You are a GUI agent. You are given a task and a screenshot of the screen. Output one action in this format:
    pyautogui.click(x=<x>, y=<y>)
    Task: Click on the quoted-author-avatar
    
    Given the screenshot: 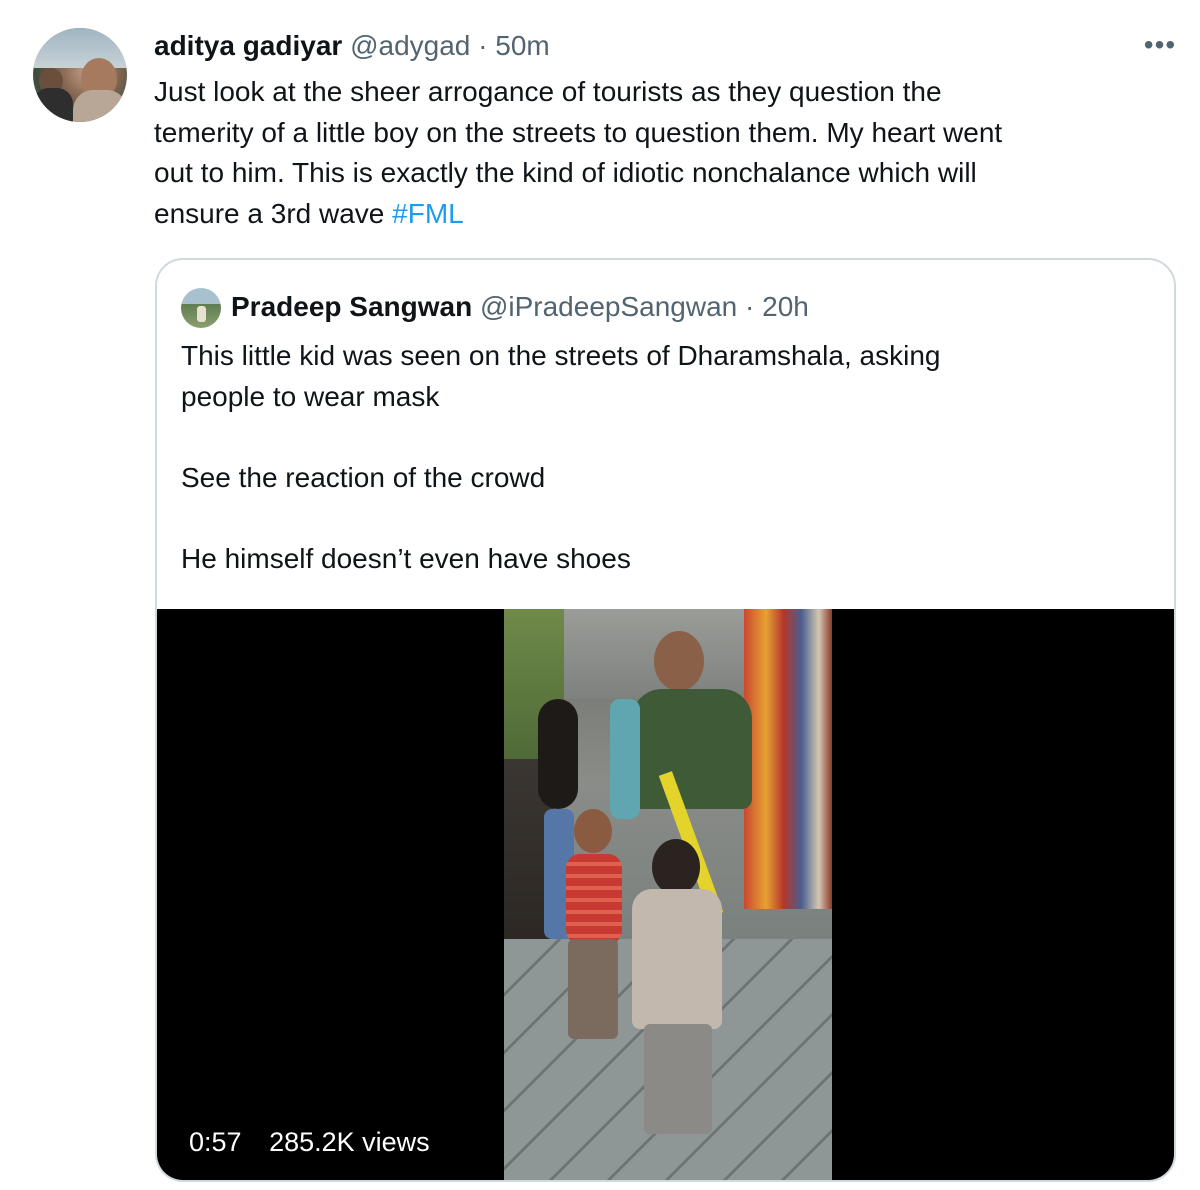 What is the action you would take?
    pyautogui.click(x=201, y=308)
    